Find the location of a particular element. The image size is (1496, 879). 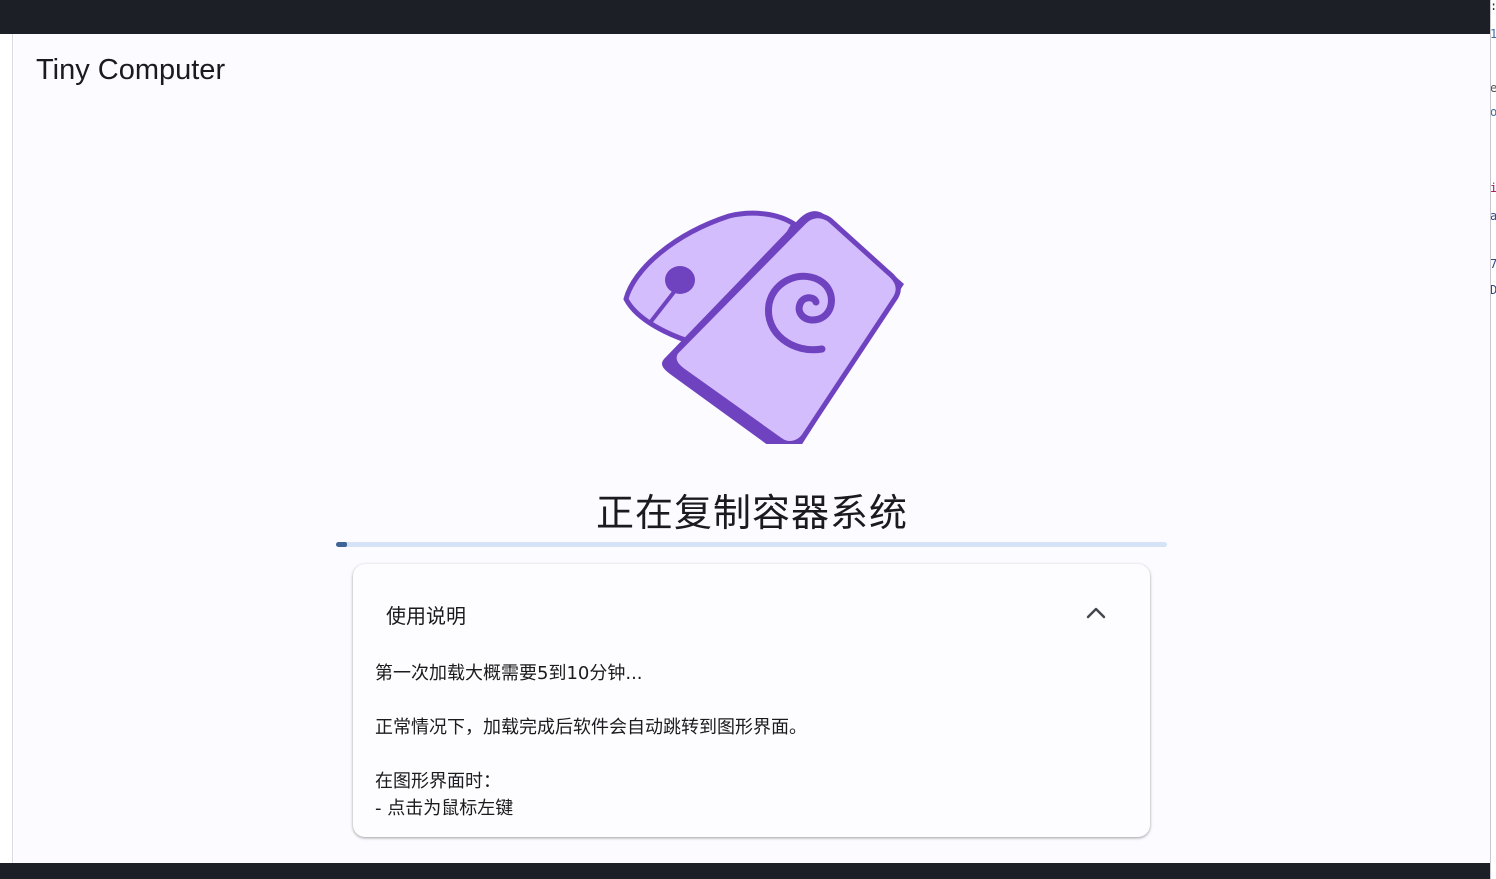

instruction-line: 正常情况下，加载完成后软件会自动跳转到图形界面。 is located at coordinates (591, 727).